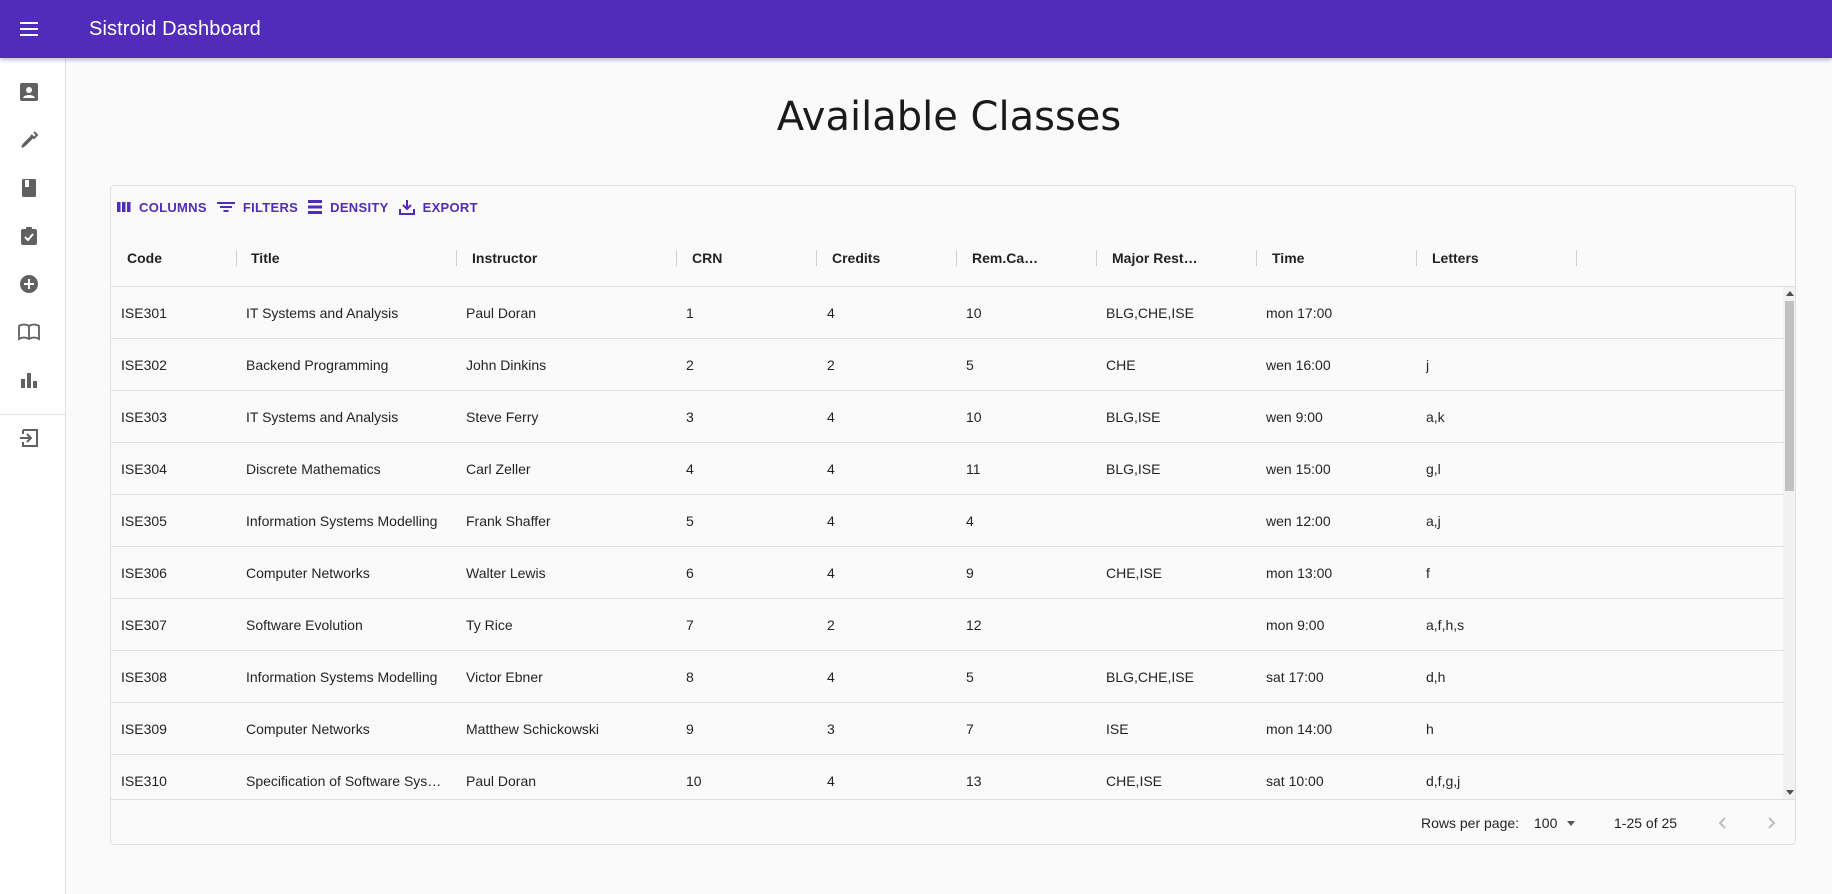 Image resolution: width=1832 pixels, height=894 pixels. Describe the element at coordinates (177, 676) in the screenshot. I see `cell-code: ISE308` at that location.